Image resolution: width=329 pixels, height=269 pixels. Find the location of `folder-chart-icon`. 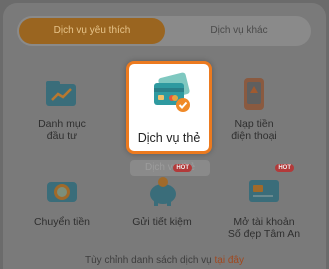

folder-chart-icon is located at coordinates (62, 94).